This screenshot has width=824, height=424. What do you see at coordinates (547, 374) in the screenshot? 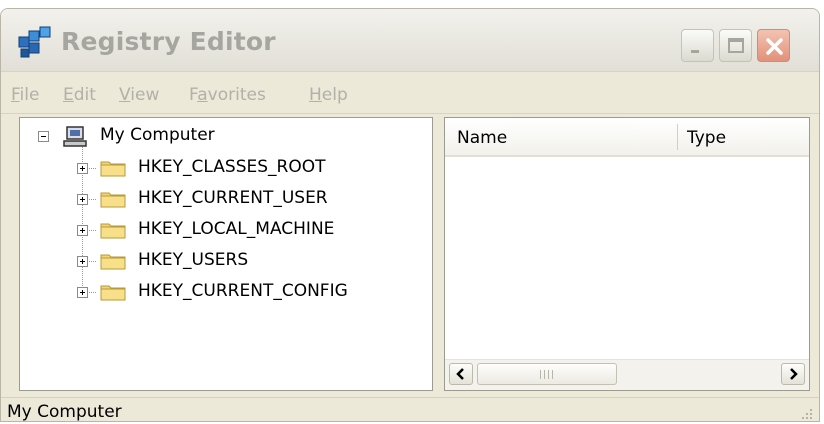
I see `scroll-thumb` at bounding box center [547, 374].